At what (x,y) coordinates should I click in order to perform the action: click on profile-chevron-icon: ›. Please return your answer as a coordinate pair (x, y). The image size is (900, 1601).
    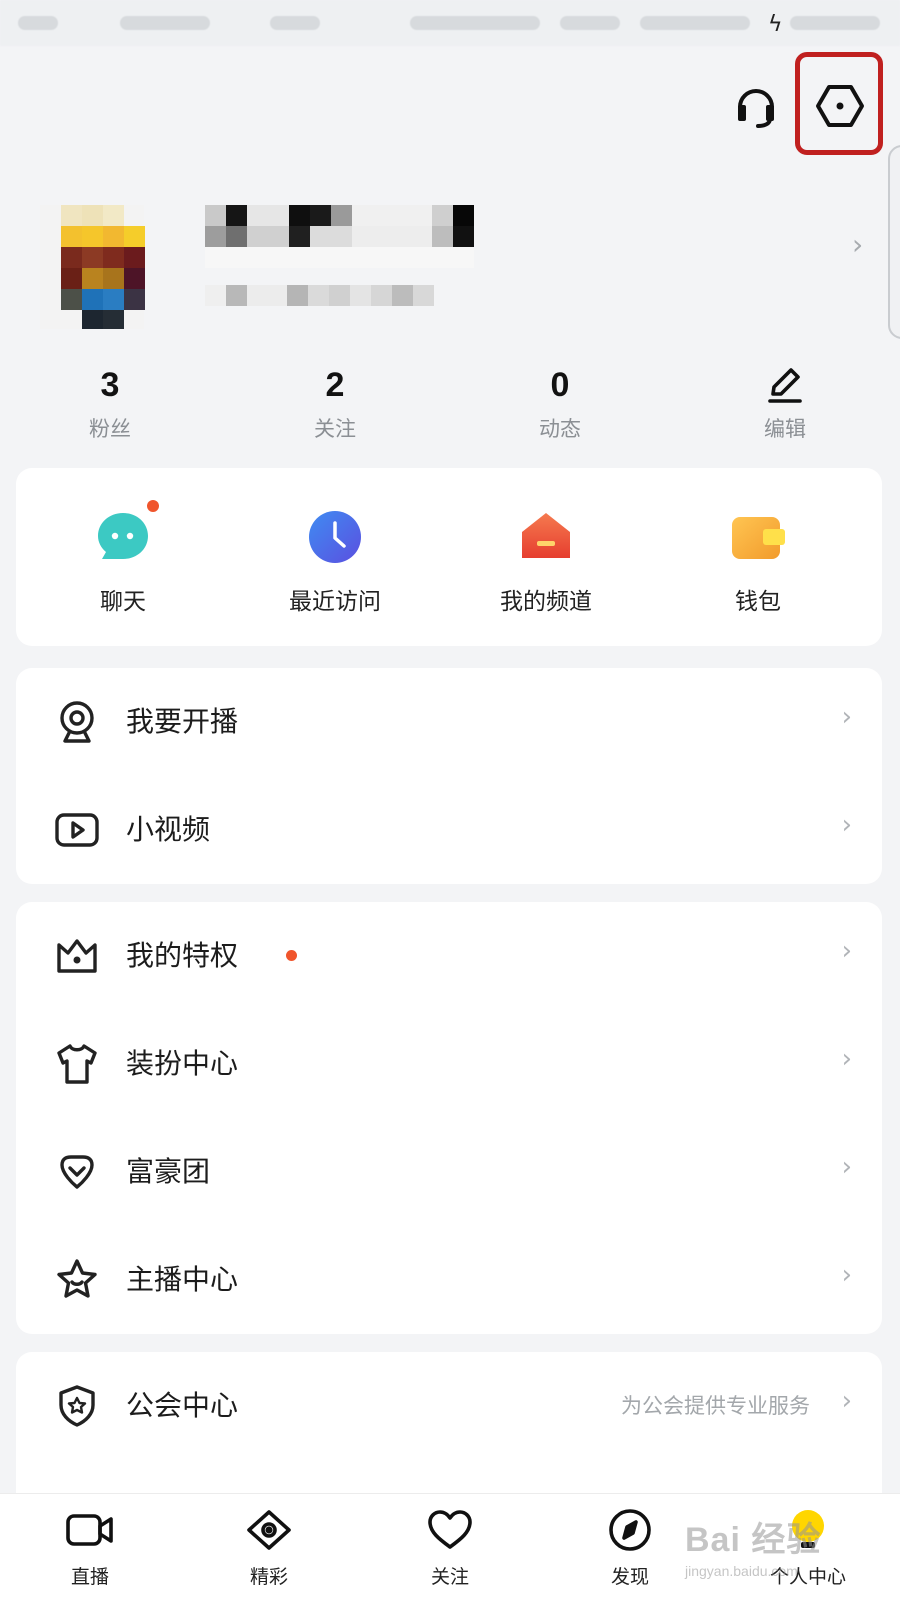
    Looking at the image, I should click on (857, 244).